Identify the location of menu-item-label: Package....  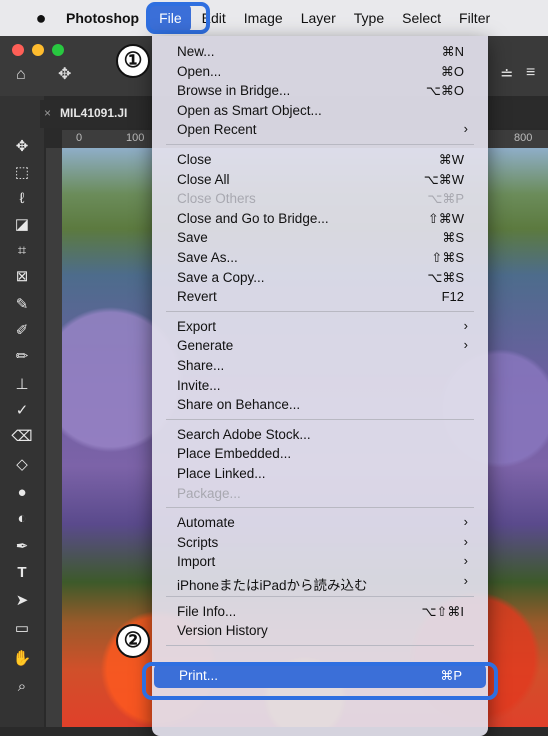
(209, 493).